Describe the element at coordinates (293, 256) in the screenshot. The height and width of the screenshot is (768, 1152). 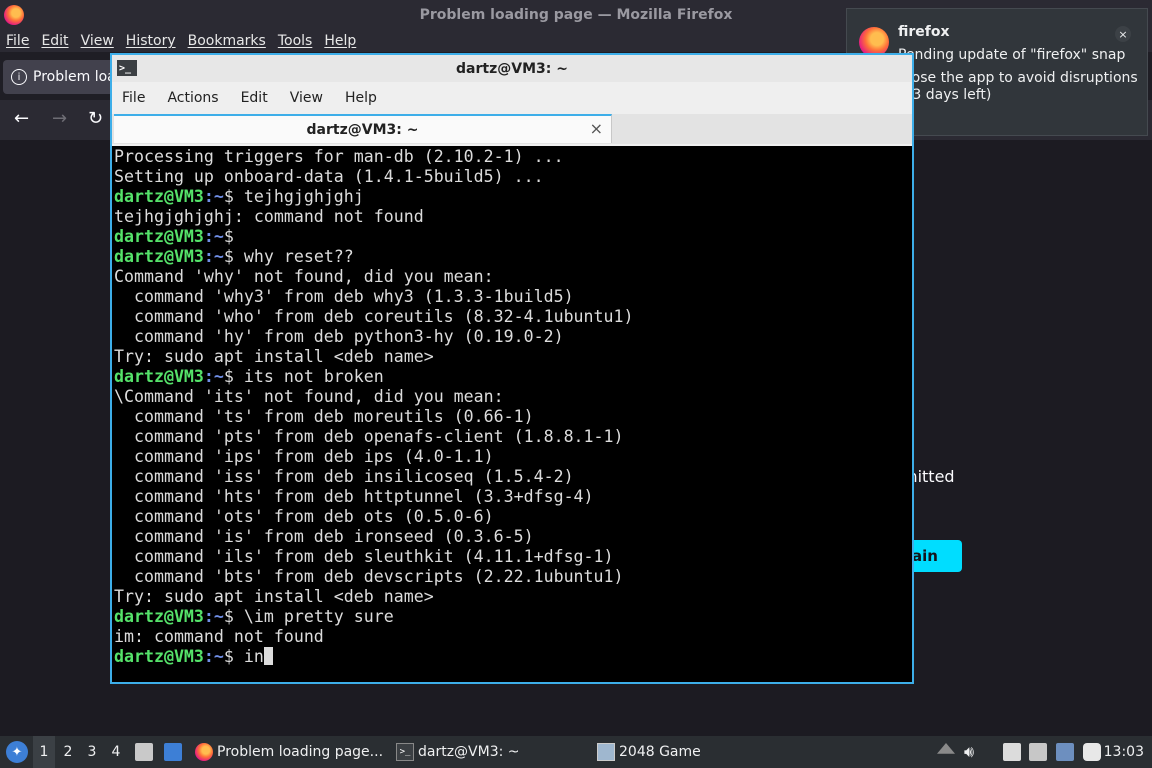
I see `command-text: why reset??` at that location.